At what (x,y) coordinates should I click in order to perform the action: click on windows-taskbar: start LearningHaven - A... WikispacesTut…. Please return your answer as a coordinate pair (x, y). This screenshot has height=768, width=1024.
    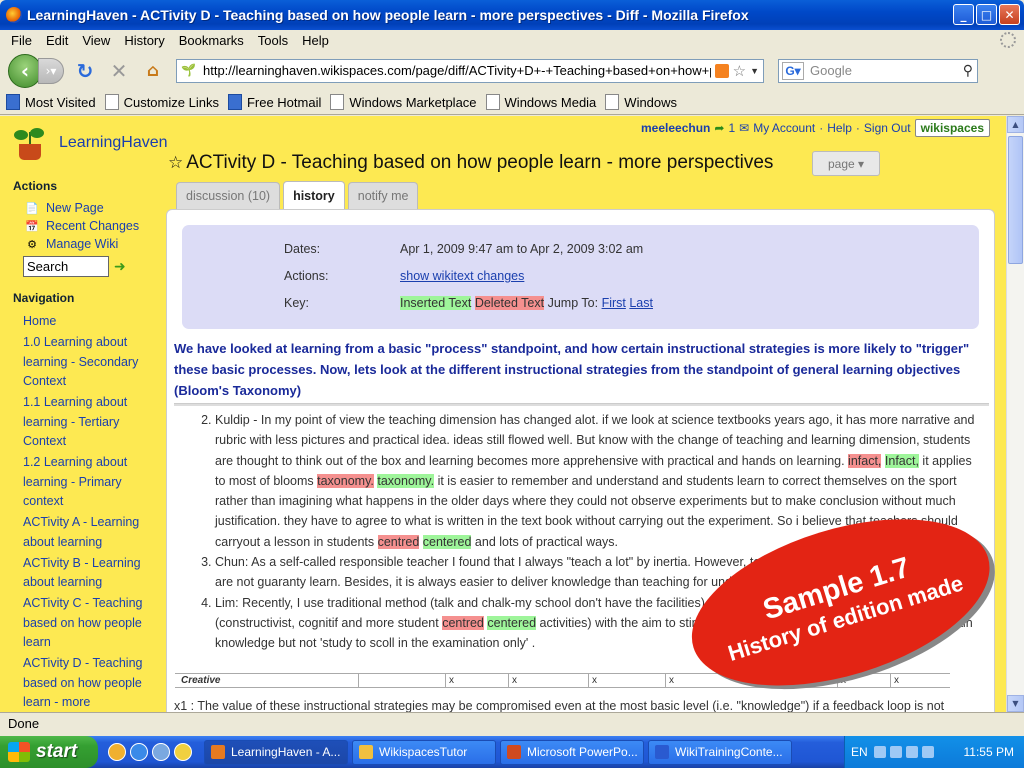
    Looking at the image, I should click on (512, 752).